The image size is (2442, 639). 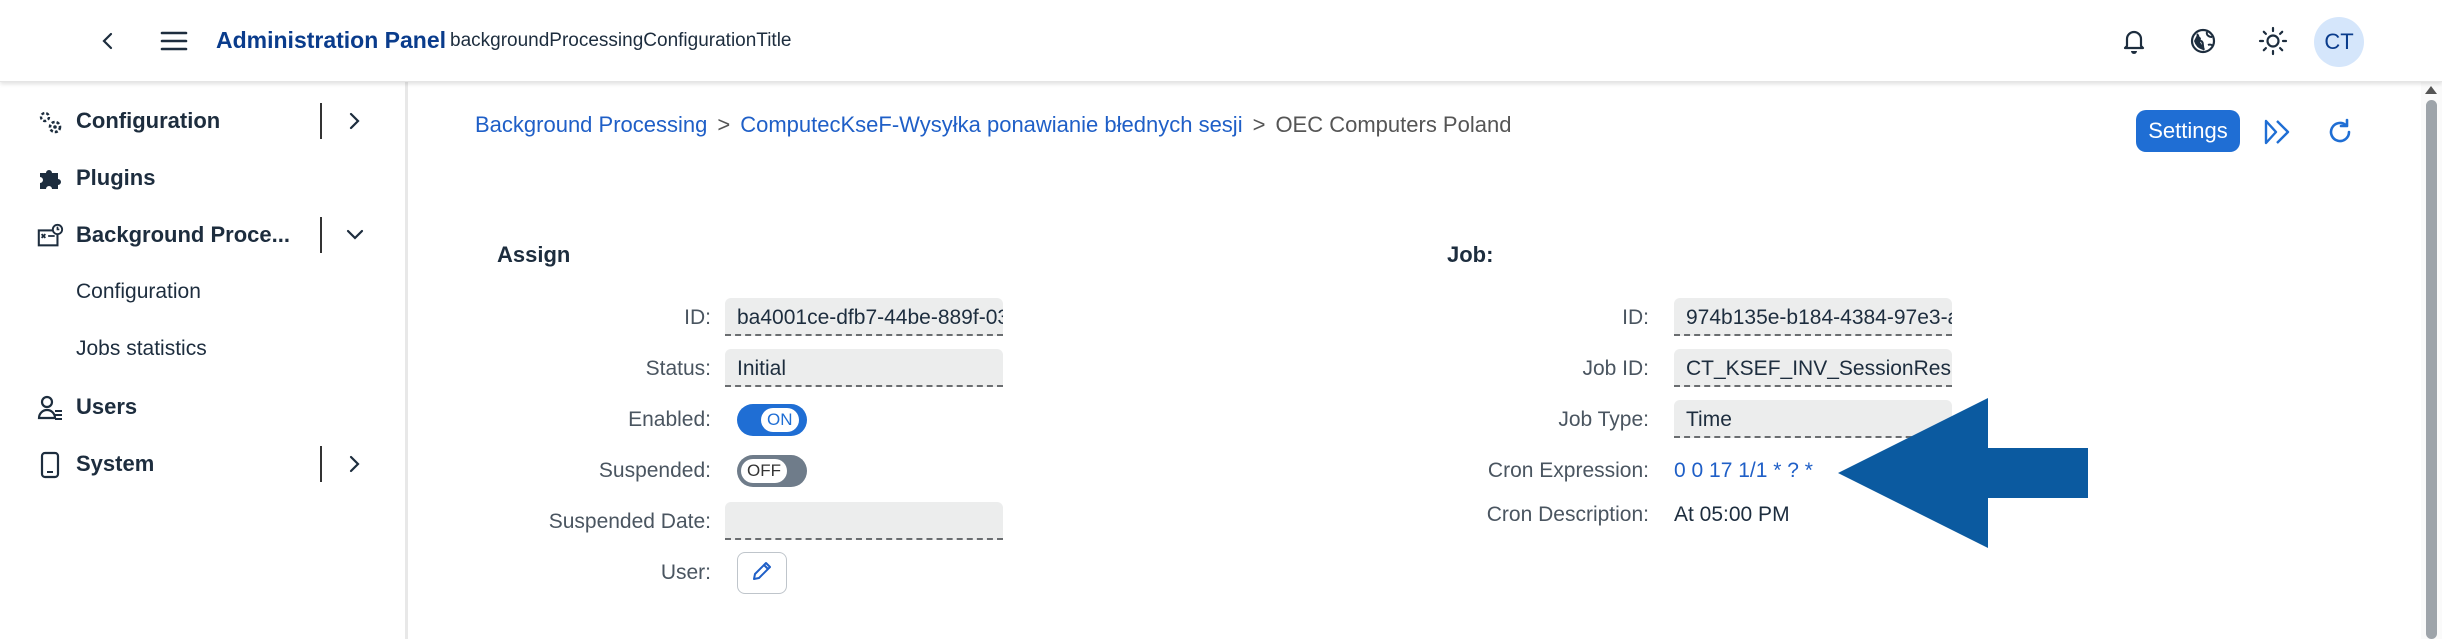 I want to click on job-id-field: CT_KSEF_INV_SessionResurect, so click(x=1813, y=368).